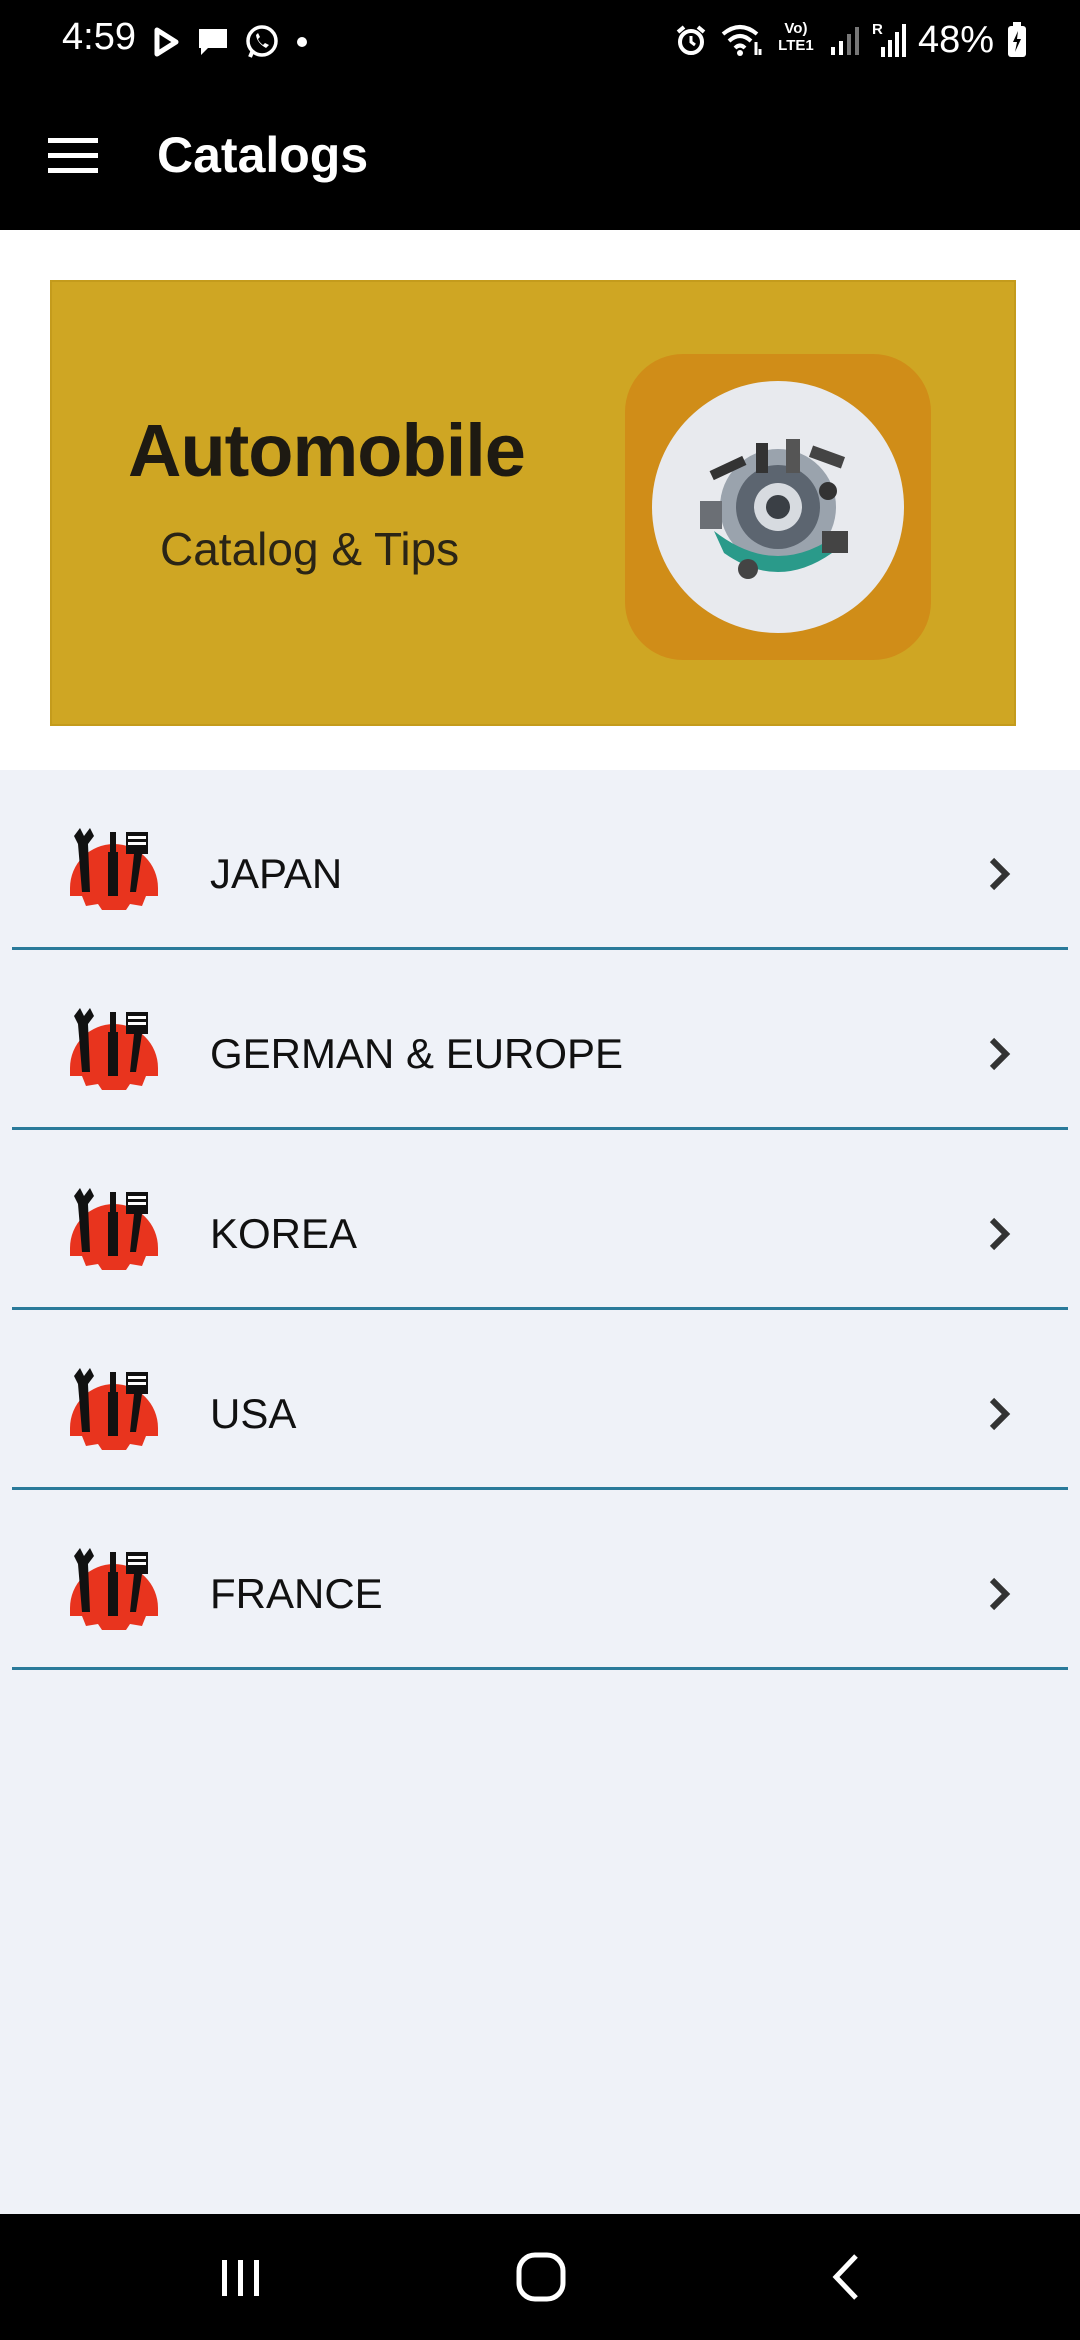 Image resolution: width=1080 pixels, height=2340 pixels. I want to click on alarm-icon, so click(691, 40).